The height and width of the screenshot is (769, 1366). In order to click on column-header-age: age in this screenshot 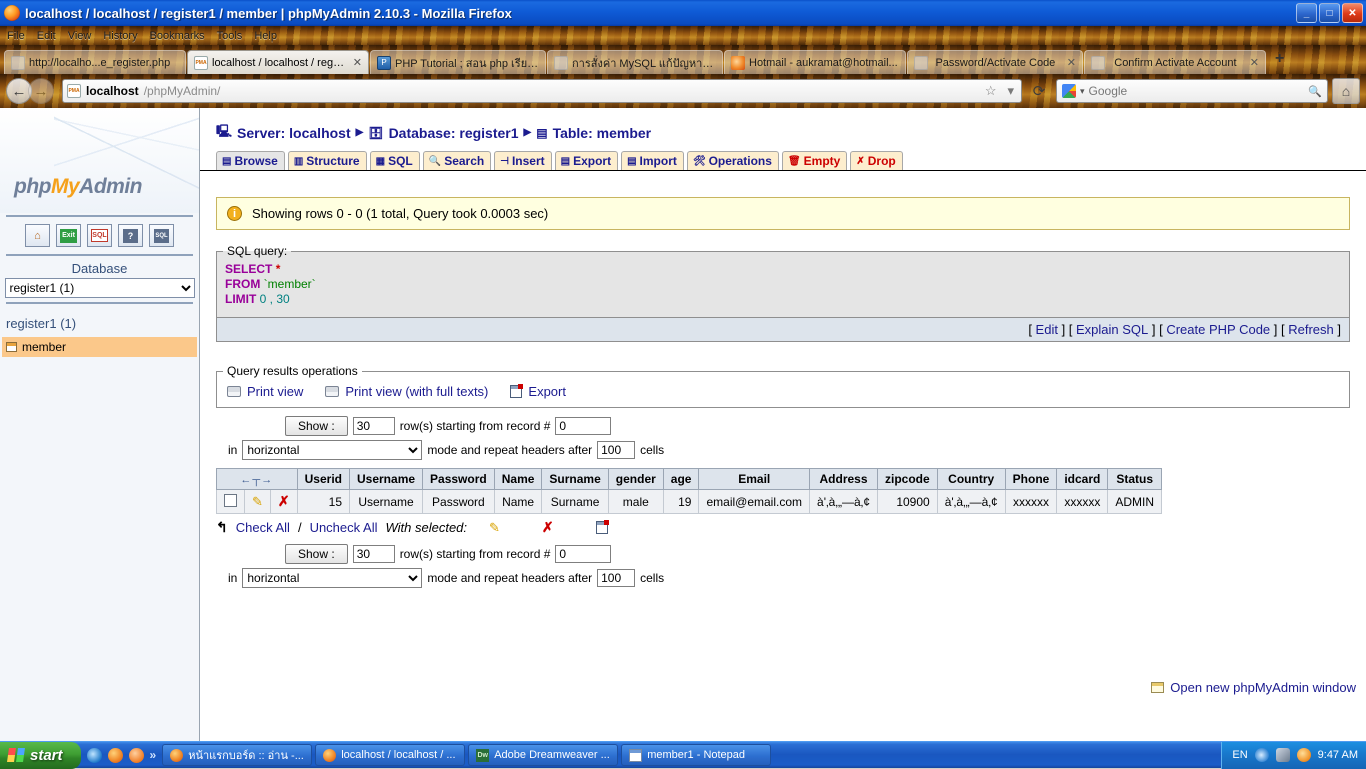, I will do `click(681, 479)`.